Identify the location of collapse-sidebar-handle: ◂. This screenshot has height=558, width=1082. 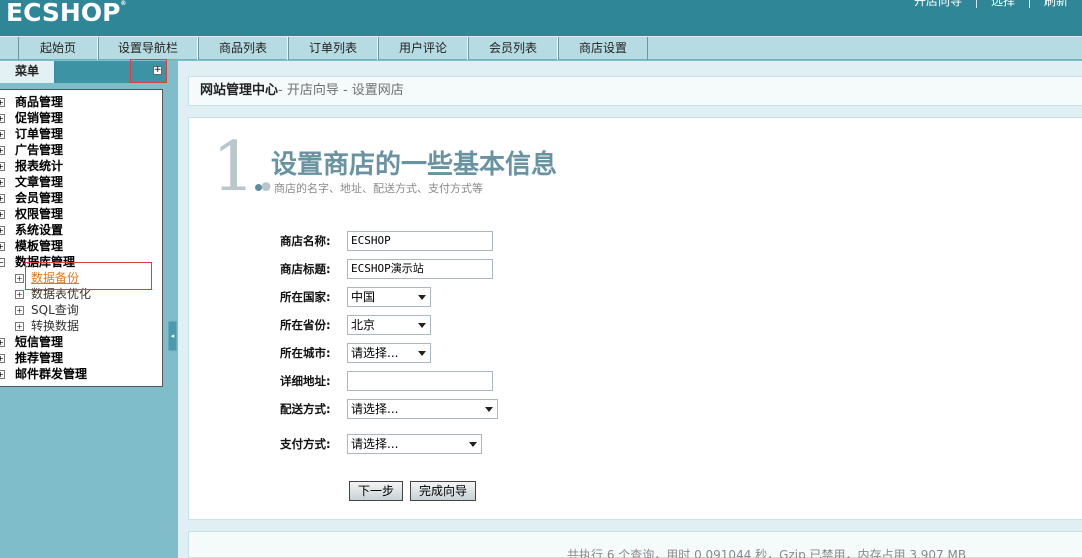
(172, 336).